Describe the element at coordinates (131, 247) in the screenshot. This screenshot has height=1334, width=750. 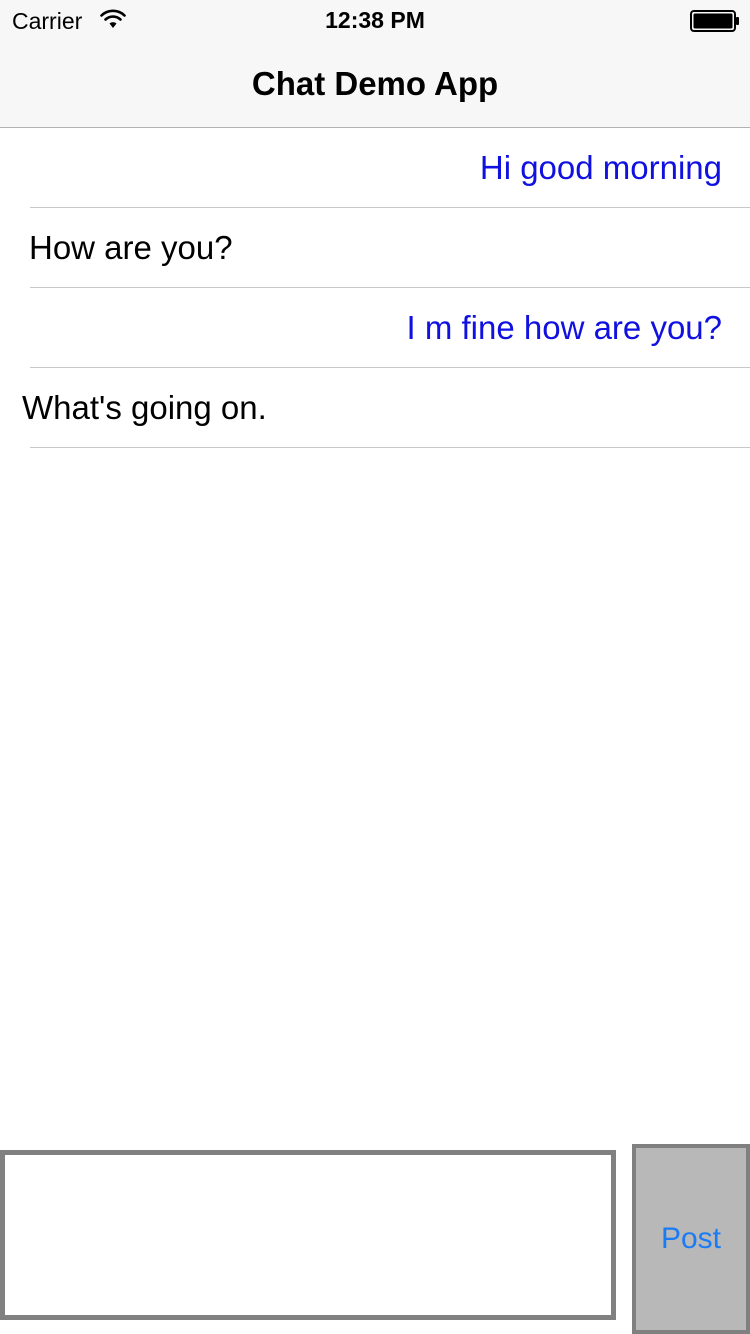
I see `message-received-text: How are you?` at that location.